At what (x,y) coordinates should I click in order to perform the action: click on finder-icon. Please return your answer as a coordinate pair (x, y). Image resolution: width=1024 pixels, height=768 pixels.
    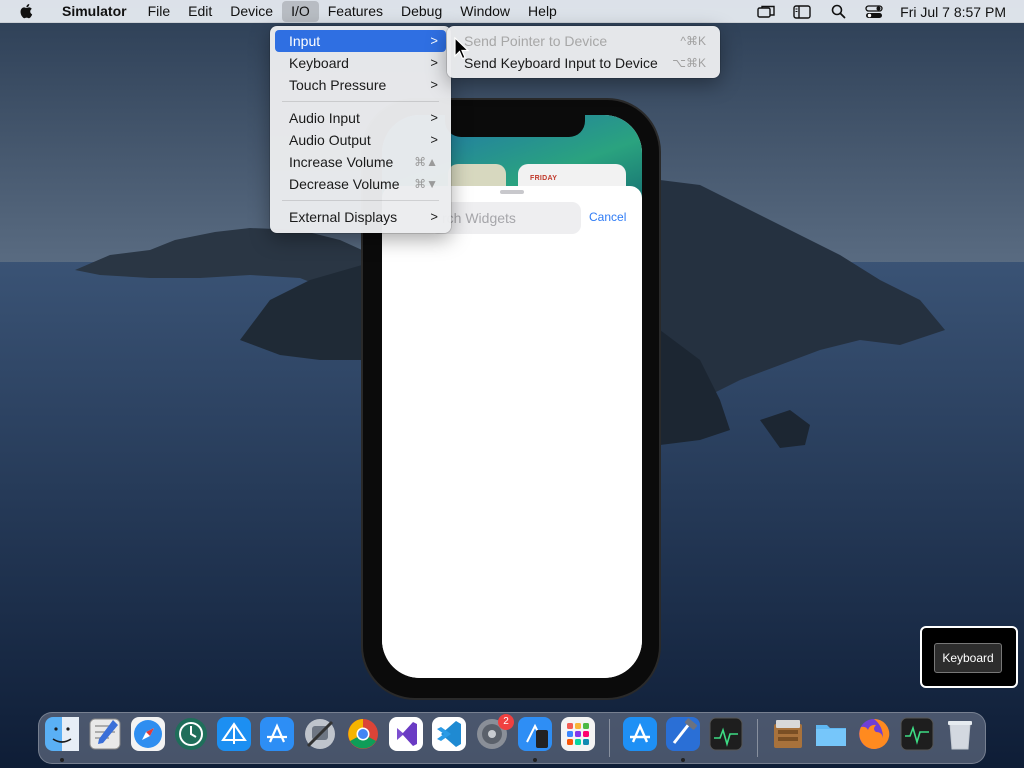
    Looking at the image, I should click on (62, 734).